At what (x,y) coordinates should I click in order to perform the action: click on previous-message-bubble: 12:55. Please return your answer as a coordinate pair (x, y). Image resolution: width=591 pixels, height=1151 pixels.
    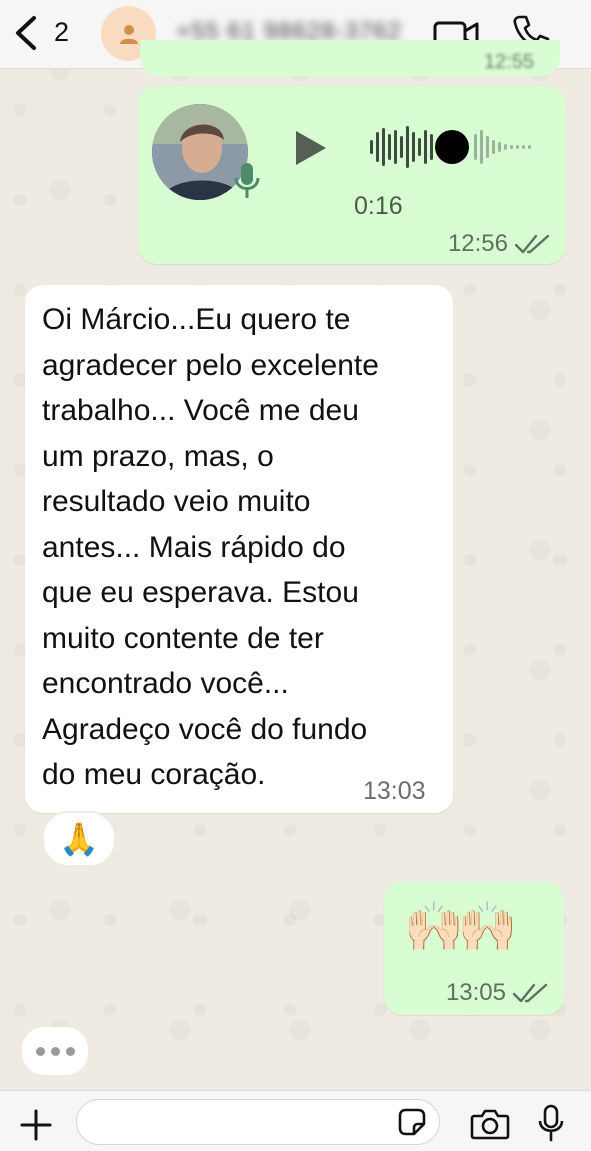
    Looking at the image, I should click on (350, 58).